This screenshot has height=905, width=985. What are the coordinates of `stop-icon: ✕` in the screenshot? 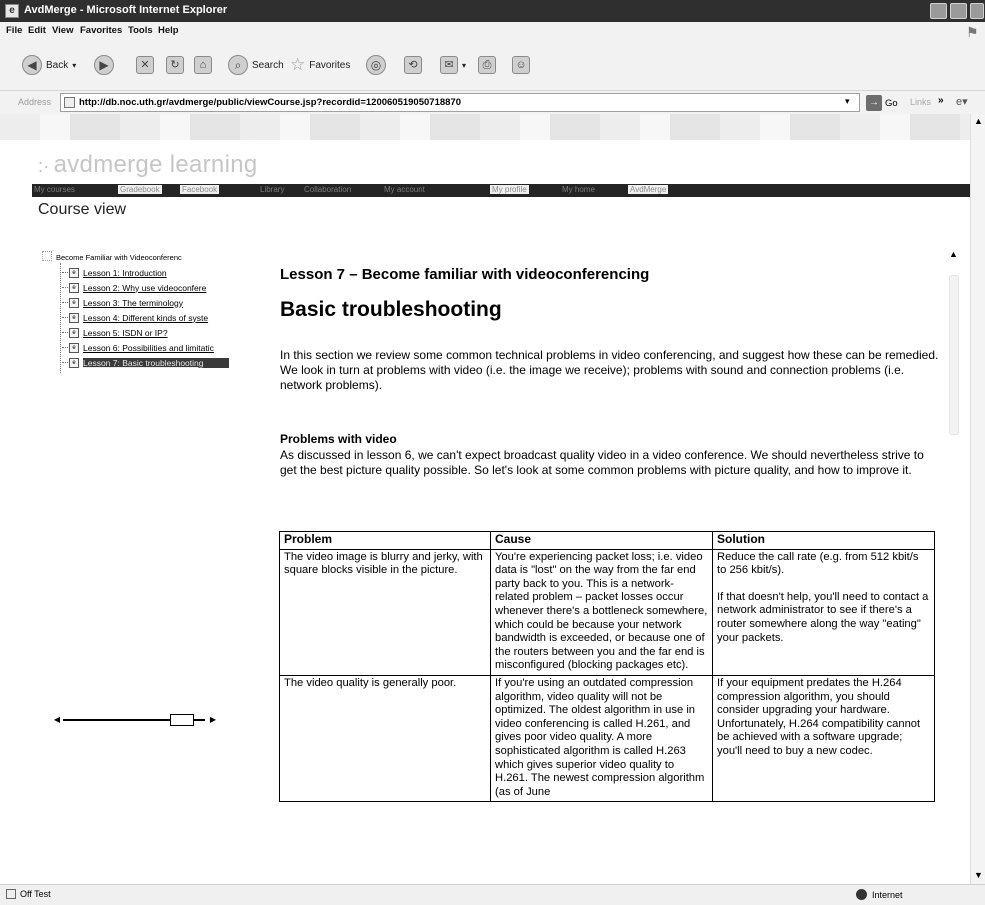 It's located at (145, 65).